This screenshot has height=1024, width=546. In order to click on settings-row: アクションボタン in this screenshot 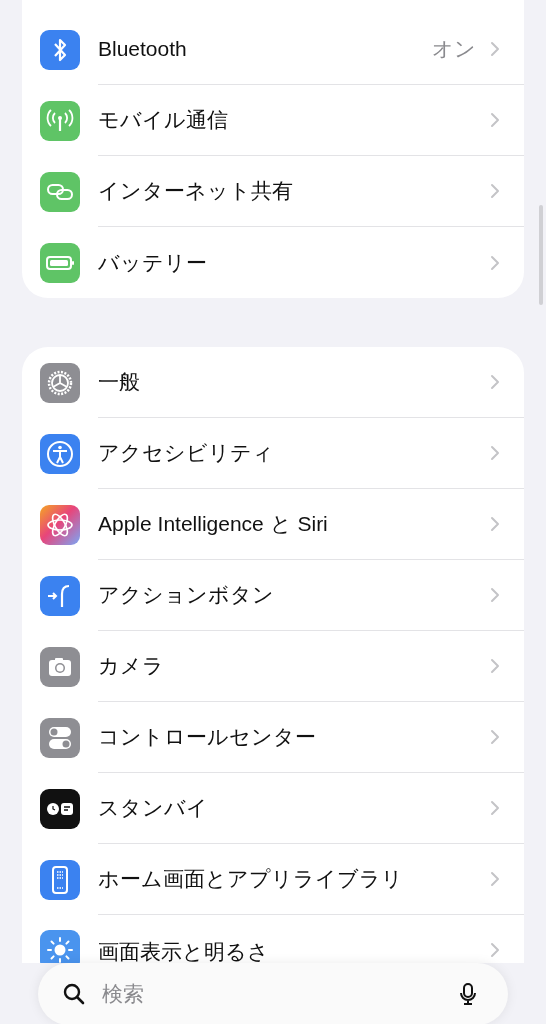, I will do `click(273, 595)`.